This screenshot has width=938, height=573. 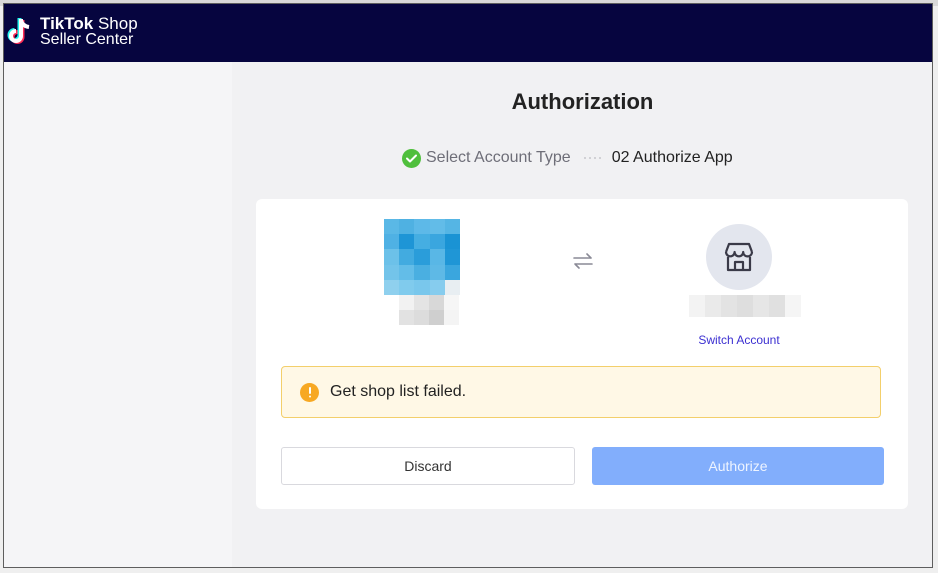 I want to click on error-alert: Get shop list failed., so click(x=581, y=392).